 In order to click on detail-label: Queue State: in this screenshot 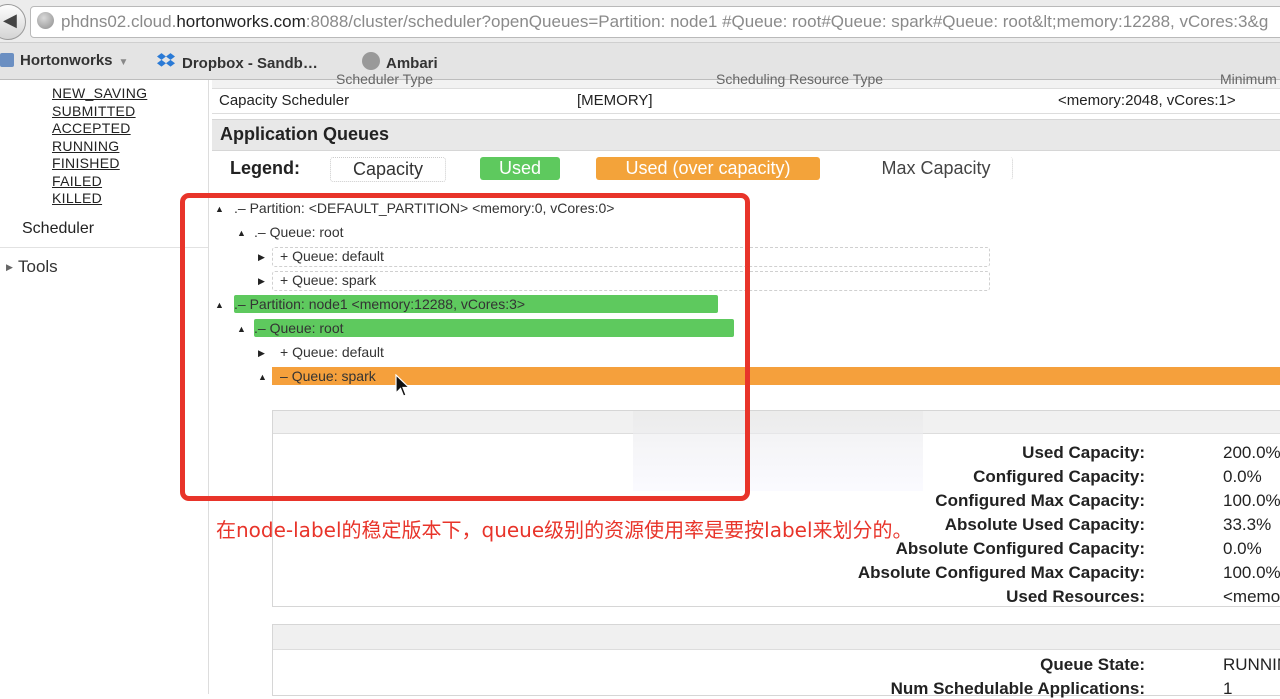, I will do `click(1092, 664)`.